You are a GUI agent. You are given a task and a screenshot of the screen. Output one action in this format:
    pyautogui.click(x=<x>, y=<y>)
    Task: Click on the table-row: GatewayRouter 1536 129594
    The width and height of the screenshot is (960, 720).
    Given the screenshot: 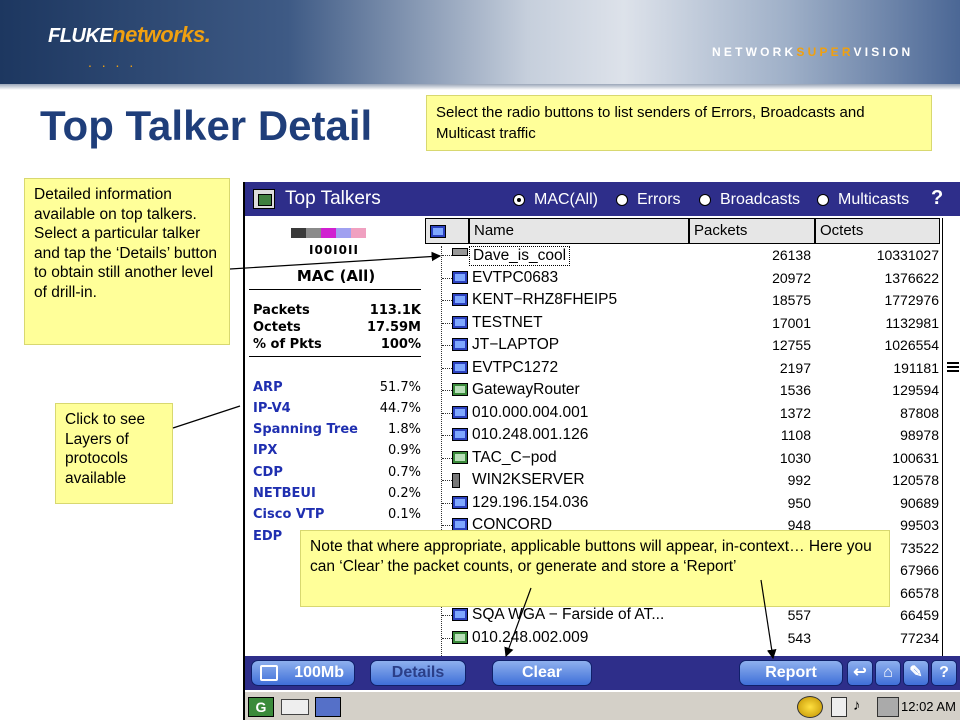 What is the action you would take?
    pyautogui.click(x=682, y=390)
    